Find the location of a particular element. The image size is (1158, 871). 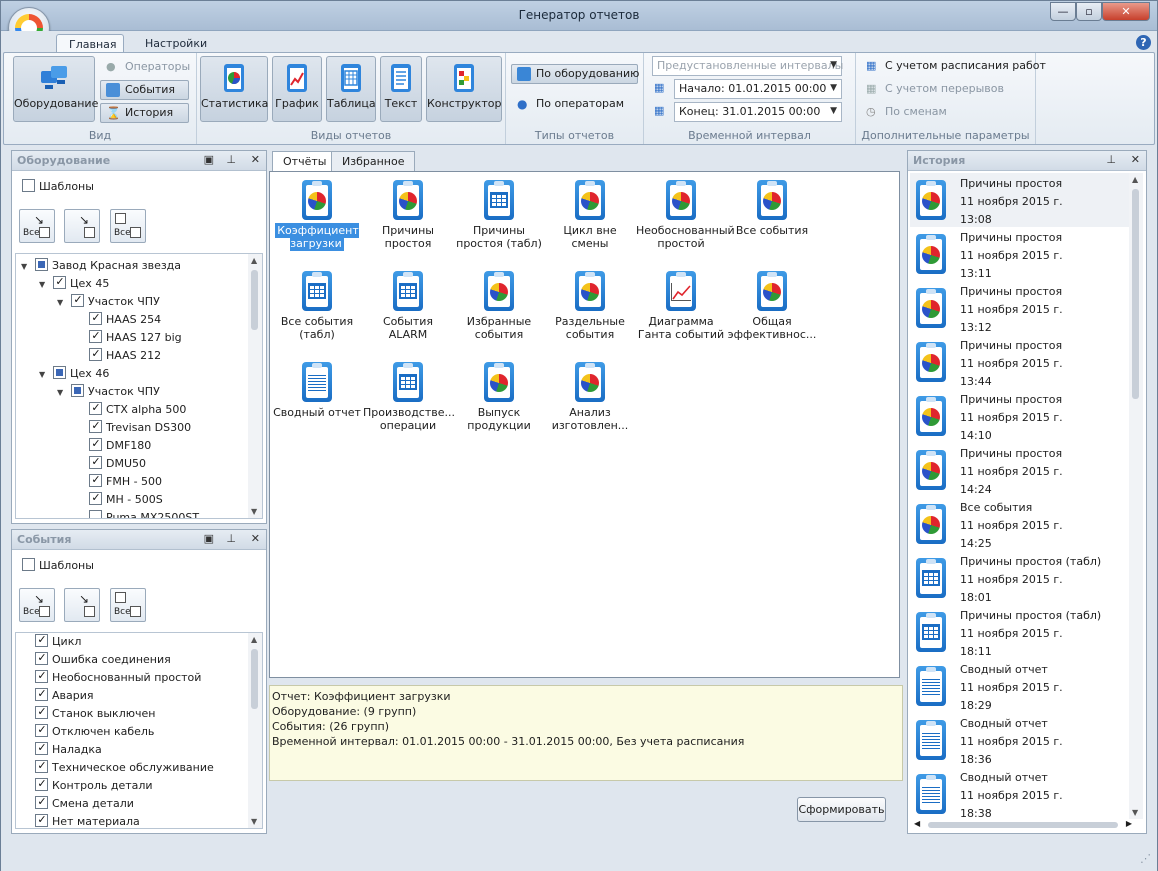

history-item: Сводный отчет 11 ноября 2015 г. 18:29 is located at coordinates (1021, 686).